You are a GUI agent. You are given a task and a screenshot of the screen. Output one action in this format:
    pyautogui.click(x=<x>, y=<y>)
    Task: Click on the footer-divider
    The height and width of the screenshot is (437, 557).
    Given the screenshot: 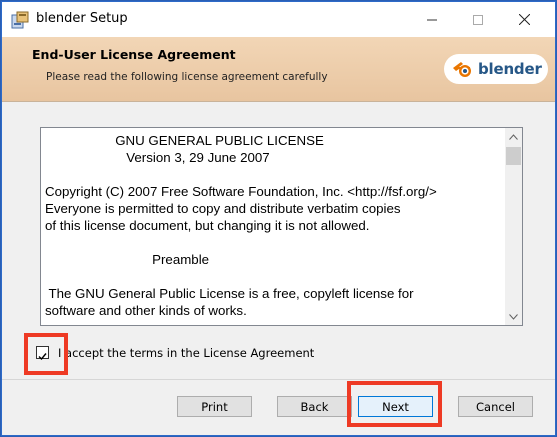 What is the action you would take?
    pyautogui.click(x=278, y=379)
    